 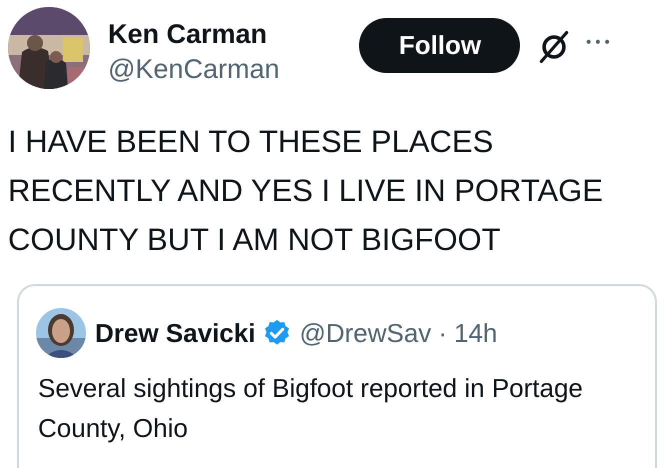 What do you see at coordinates (311, 408) in the screenshot?
I see `quoted-post-text: Several sightings of Bigfoot reported in Portage County, Ohio` at bounding box center [311, 408].